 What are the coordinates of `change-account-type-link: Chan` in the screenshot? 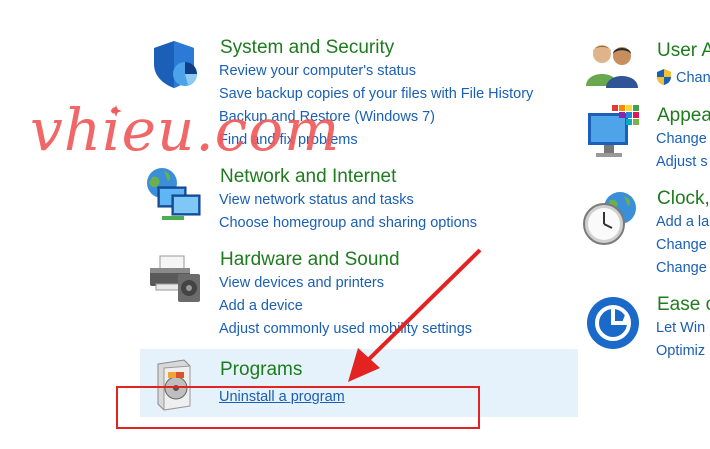 It's located at (693, 78).